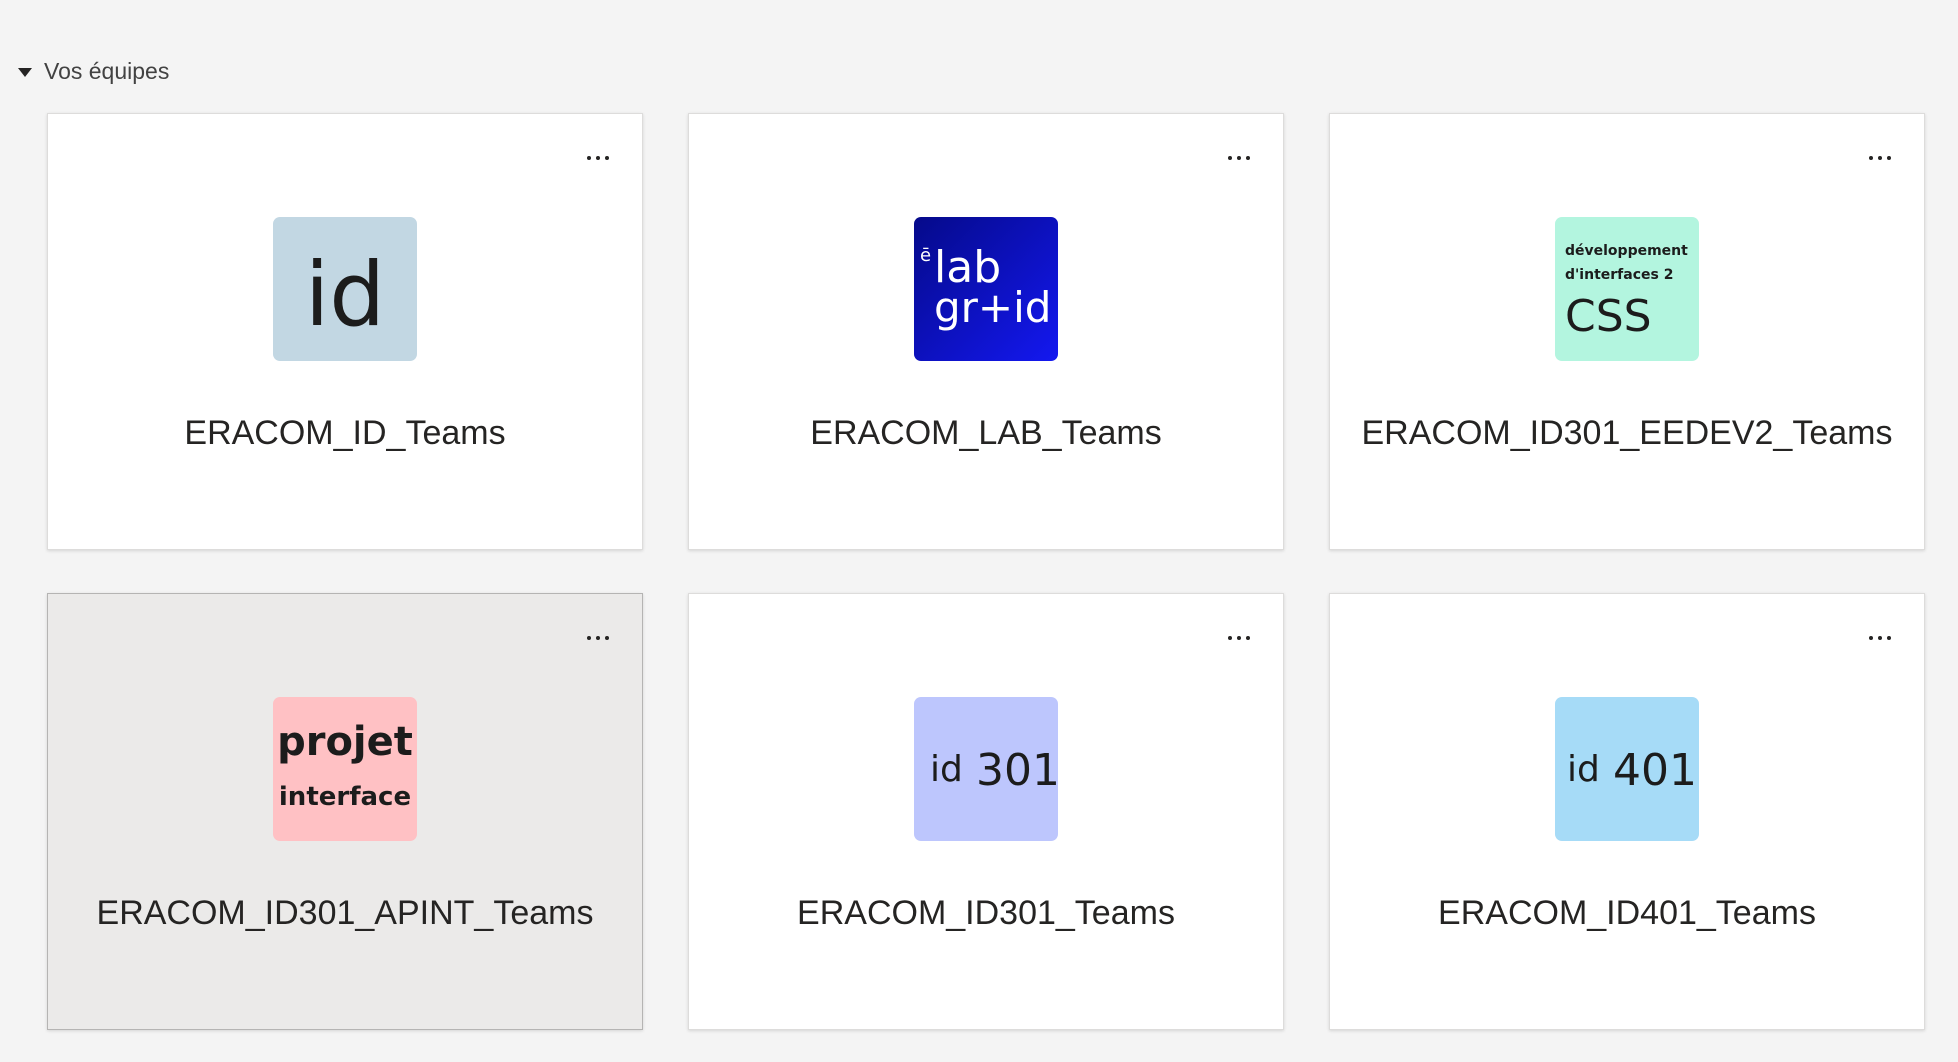 The width and height of the screenshot is (1958, 1062). What do you see at coordinates (1608, 316) in the screenshot?
I see `svg-text: CSS` at bounding box center [1608, 316].